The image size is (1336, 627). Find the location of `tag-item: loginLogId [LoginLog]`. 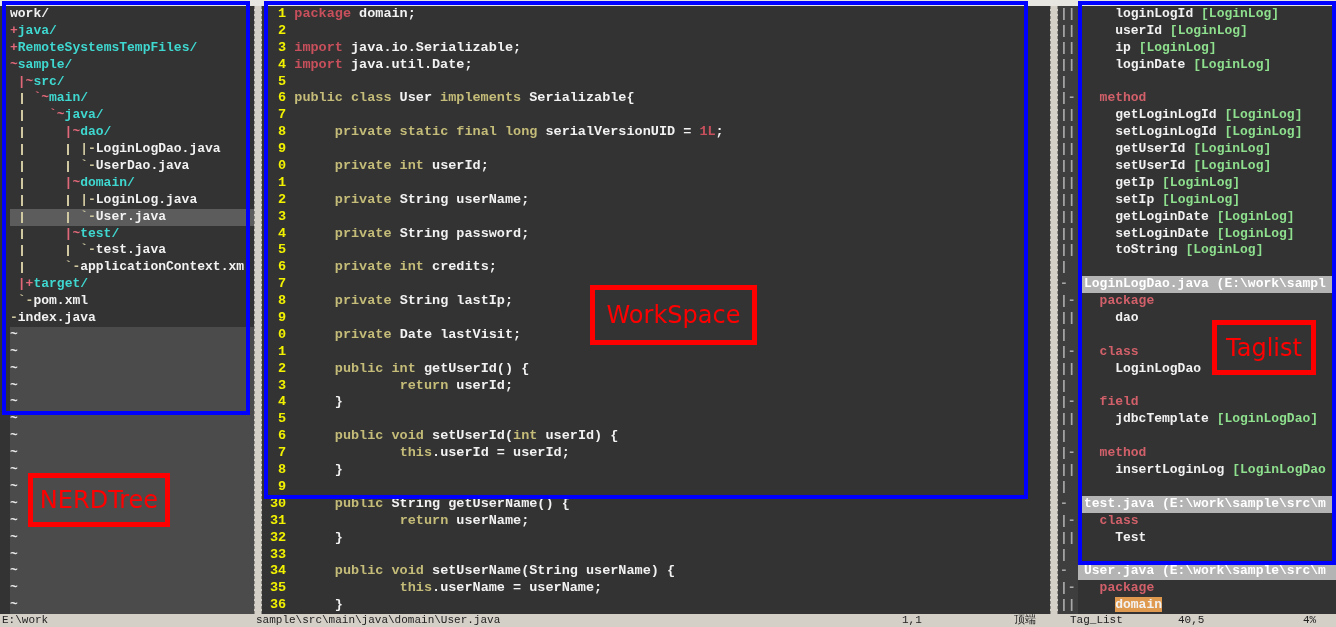

tag-item: loginLogId [LoginLog] is located at coordinates (1197, 13).